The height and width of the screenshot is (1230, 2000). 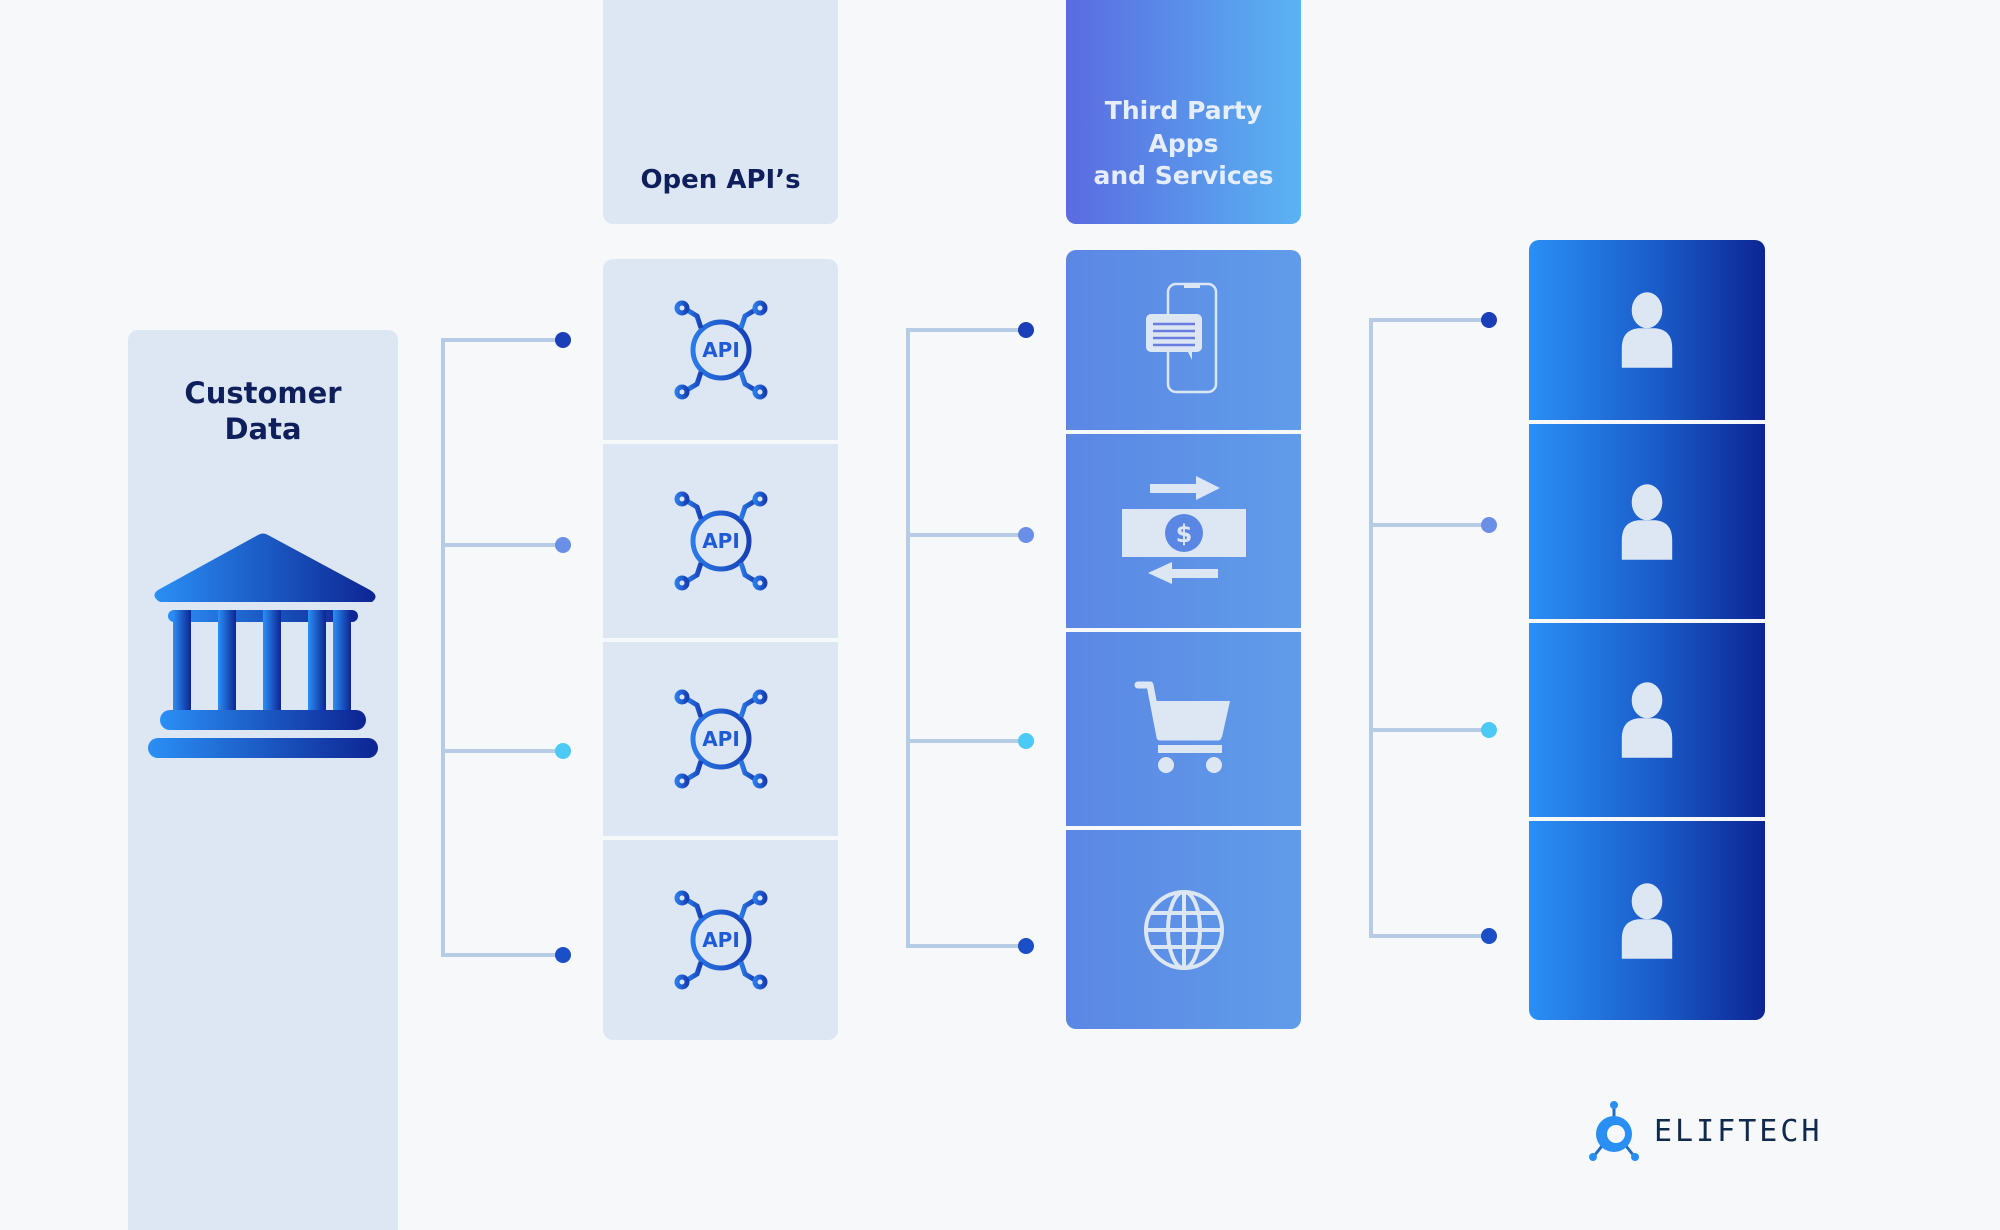 What do you see at coordinates (1371, 627) in the screenshot?
I see `third-party-to-users-trunk` at bounding box center [1371, 627].